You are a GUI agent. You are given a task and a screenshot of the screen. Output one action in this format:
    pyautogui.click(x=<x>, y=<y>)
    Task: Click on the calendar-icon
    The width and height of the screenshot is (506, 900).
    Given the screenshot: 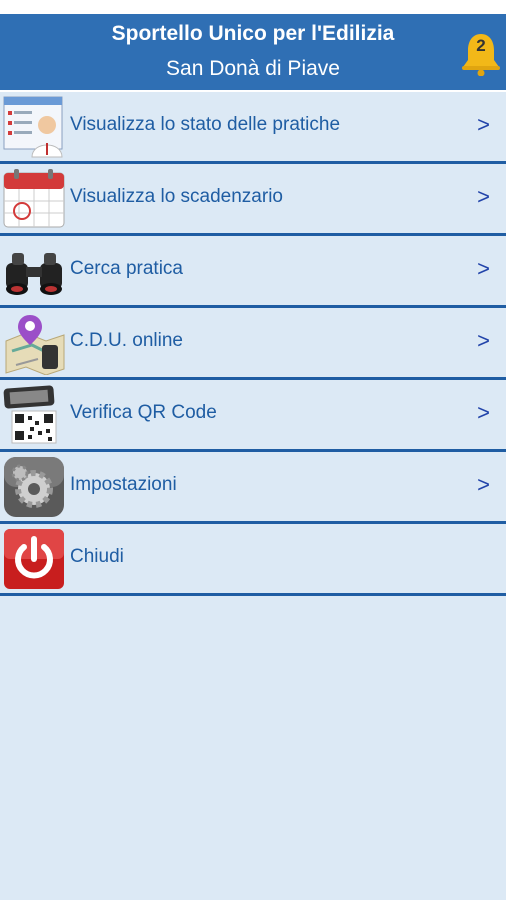 What is the action you would take?
    pyautogui.click(x=34, y=199)
    